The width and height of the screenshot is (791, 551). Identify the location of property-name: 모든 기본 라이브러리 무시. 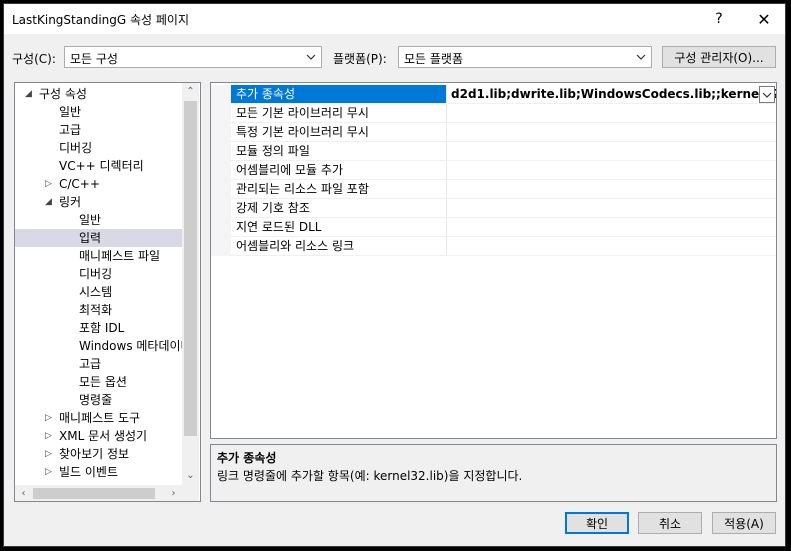
(339, 113).